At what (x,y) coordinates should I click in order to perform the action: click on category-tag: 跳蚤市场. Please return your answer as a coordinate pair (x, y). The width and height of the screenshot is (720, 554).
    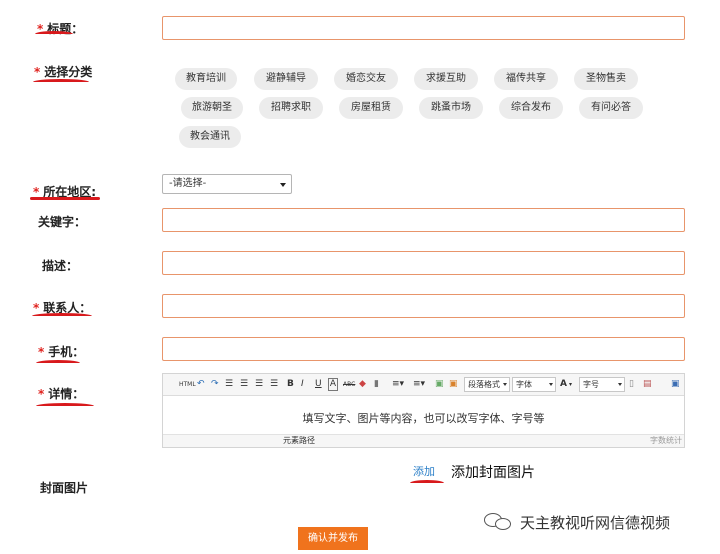
    Looking at the image, I should click on (451, 108).